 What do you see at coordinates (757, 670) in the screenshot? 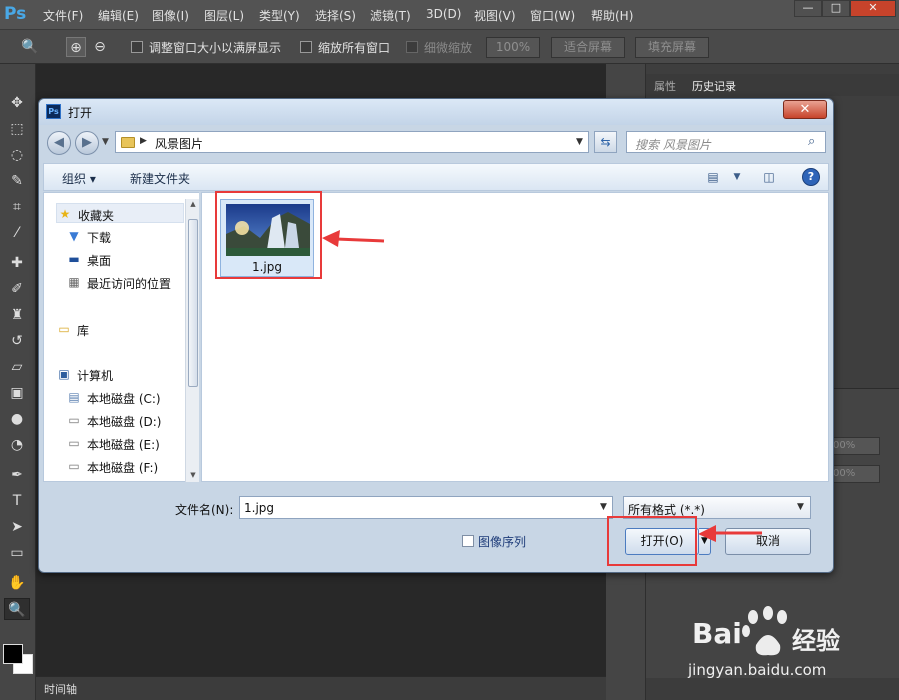
I see `watermark-url: jingyan.baidu.com` at bounding box center [757, 670].